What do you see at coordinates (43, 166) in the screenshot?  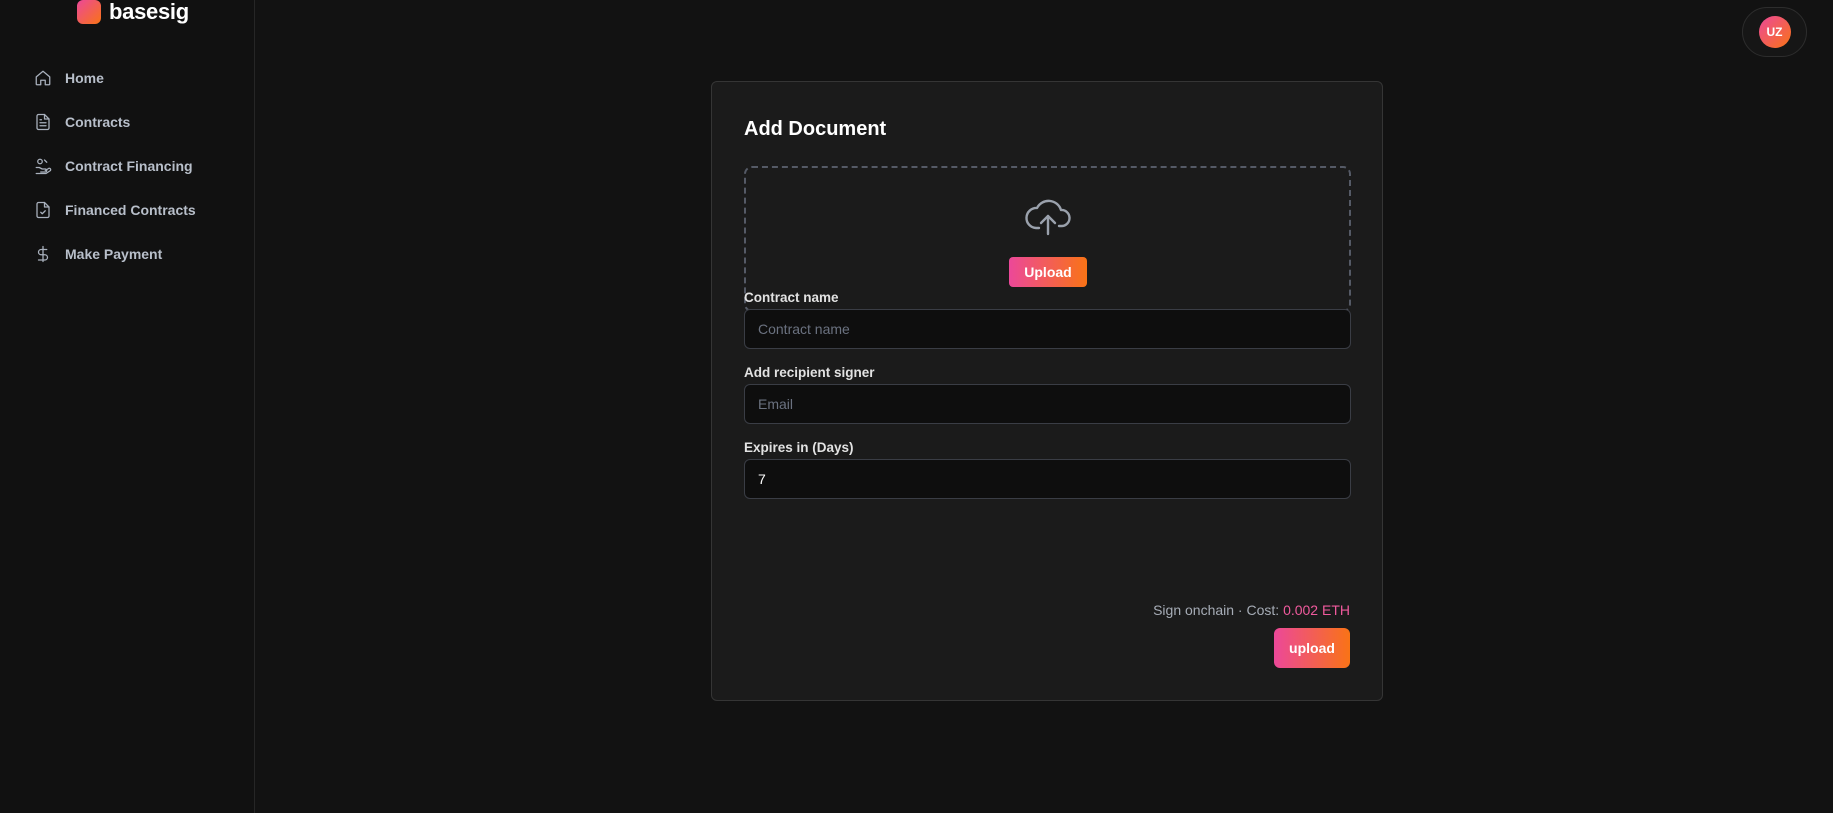 I see `hand-coins-icon` at bounding box center [43, 166].